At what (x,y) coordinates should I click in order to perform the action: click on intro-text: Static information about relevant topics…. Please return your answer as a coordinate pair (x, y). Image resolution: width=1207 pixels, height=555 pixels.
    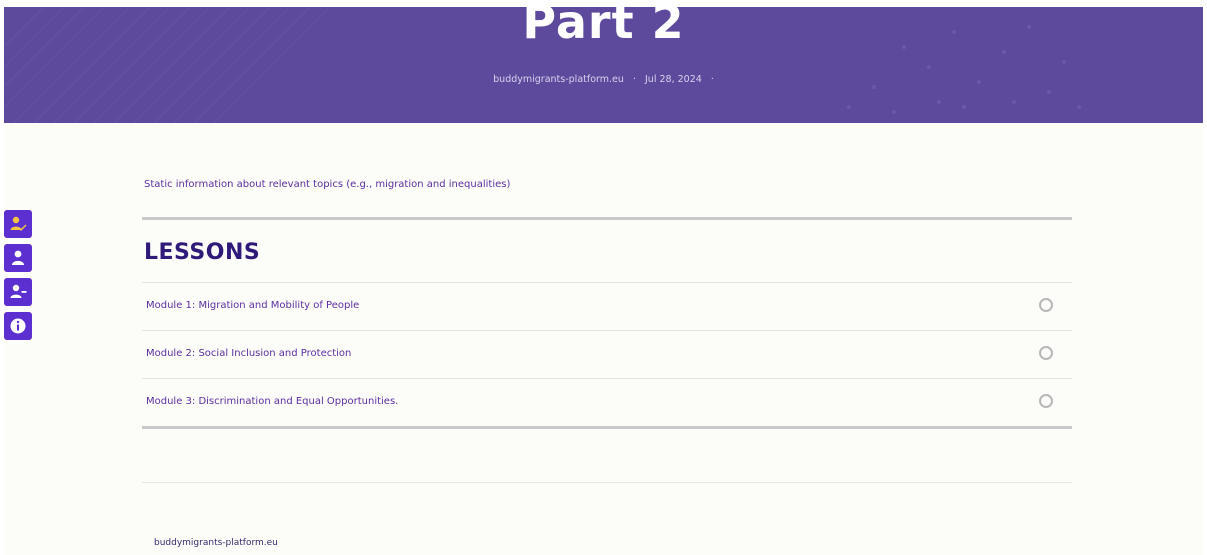
    Looking at the image, I should click on (327, 184).